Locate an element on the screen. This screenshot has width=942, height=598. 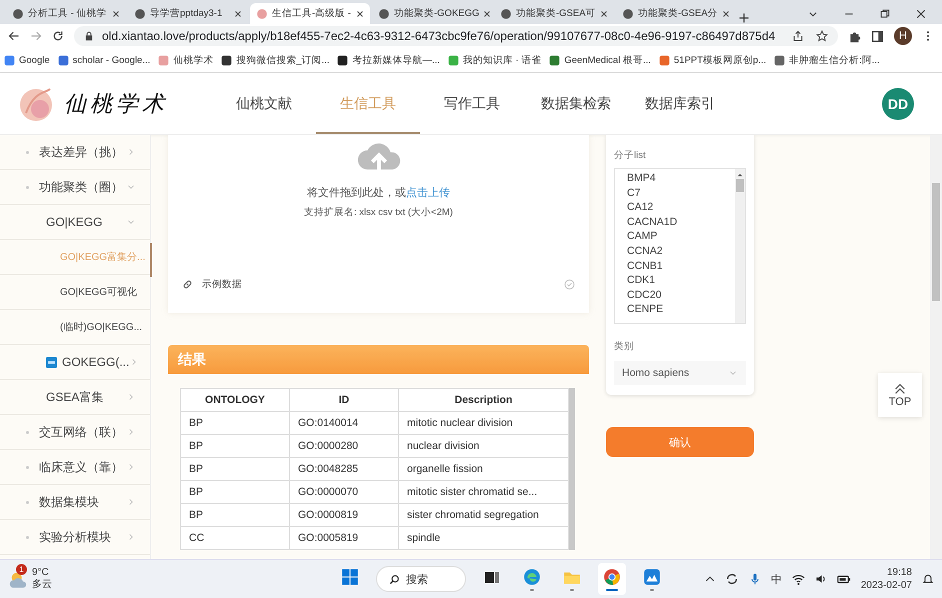
microphone-icon is located at coordinates (754, 579).